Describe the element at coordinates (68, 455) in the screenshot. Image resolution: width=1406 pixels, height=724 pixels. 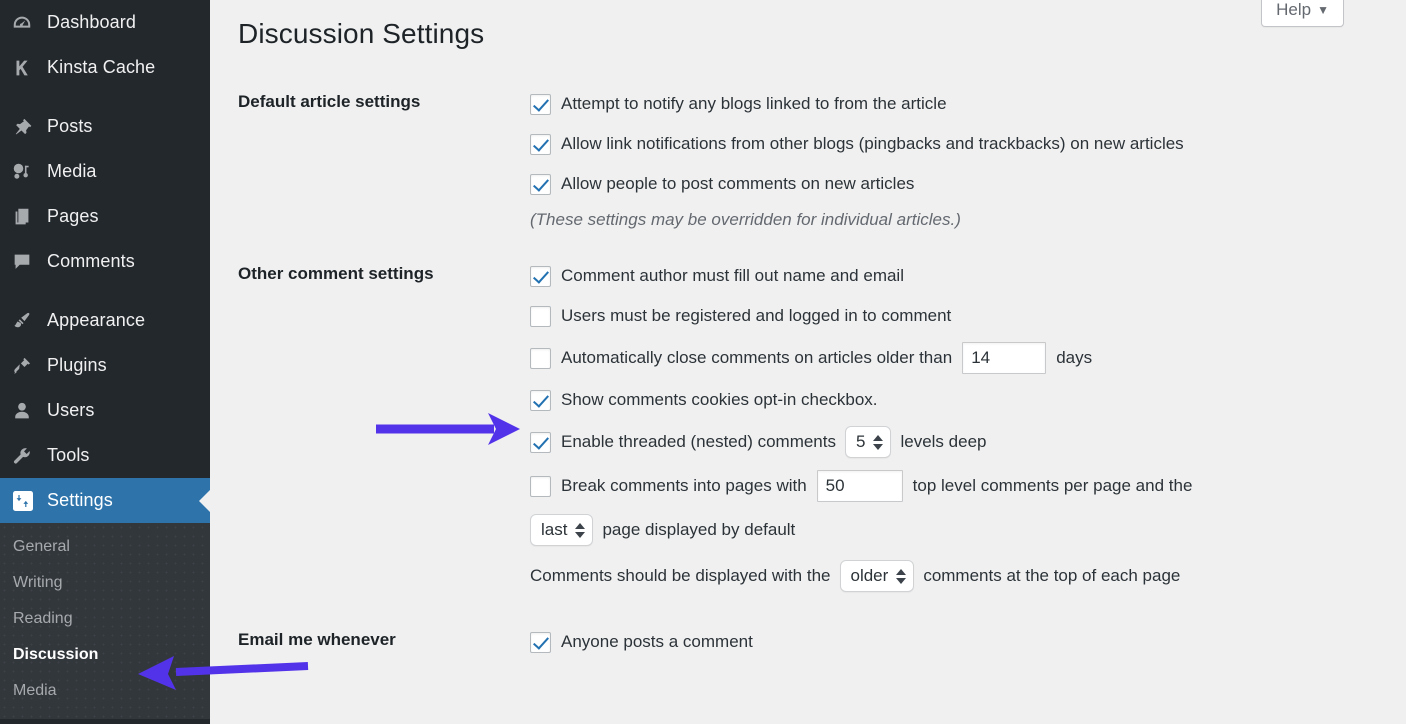
I see `sidebar-item-label: Tools` at that location.